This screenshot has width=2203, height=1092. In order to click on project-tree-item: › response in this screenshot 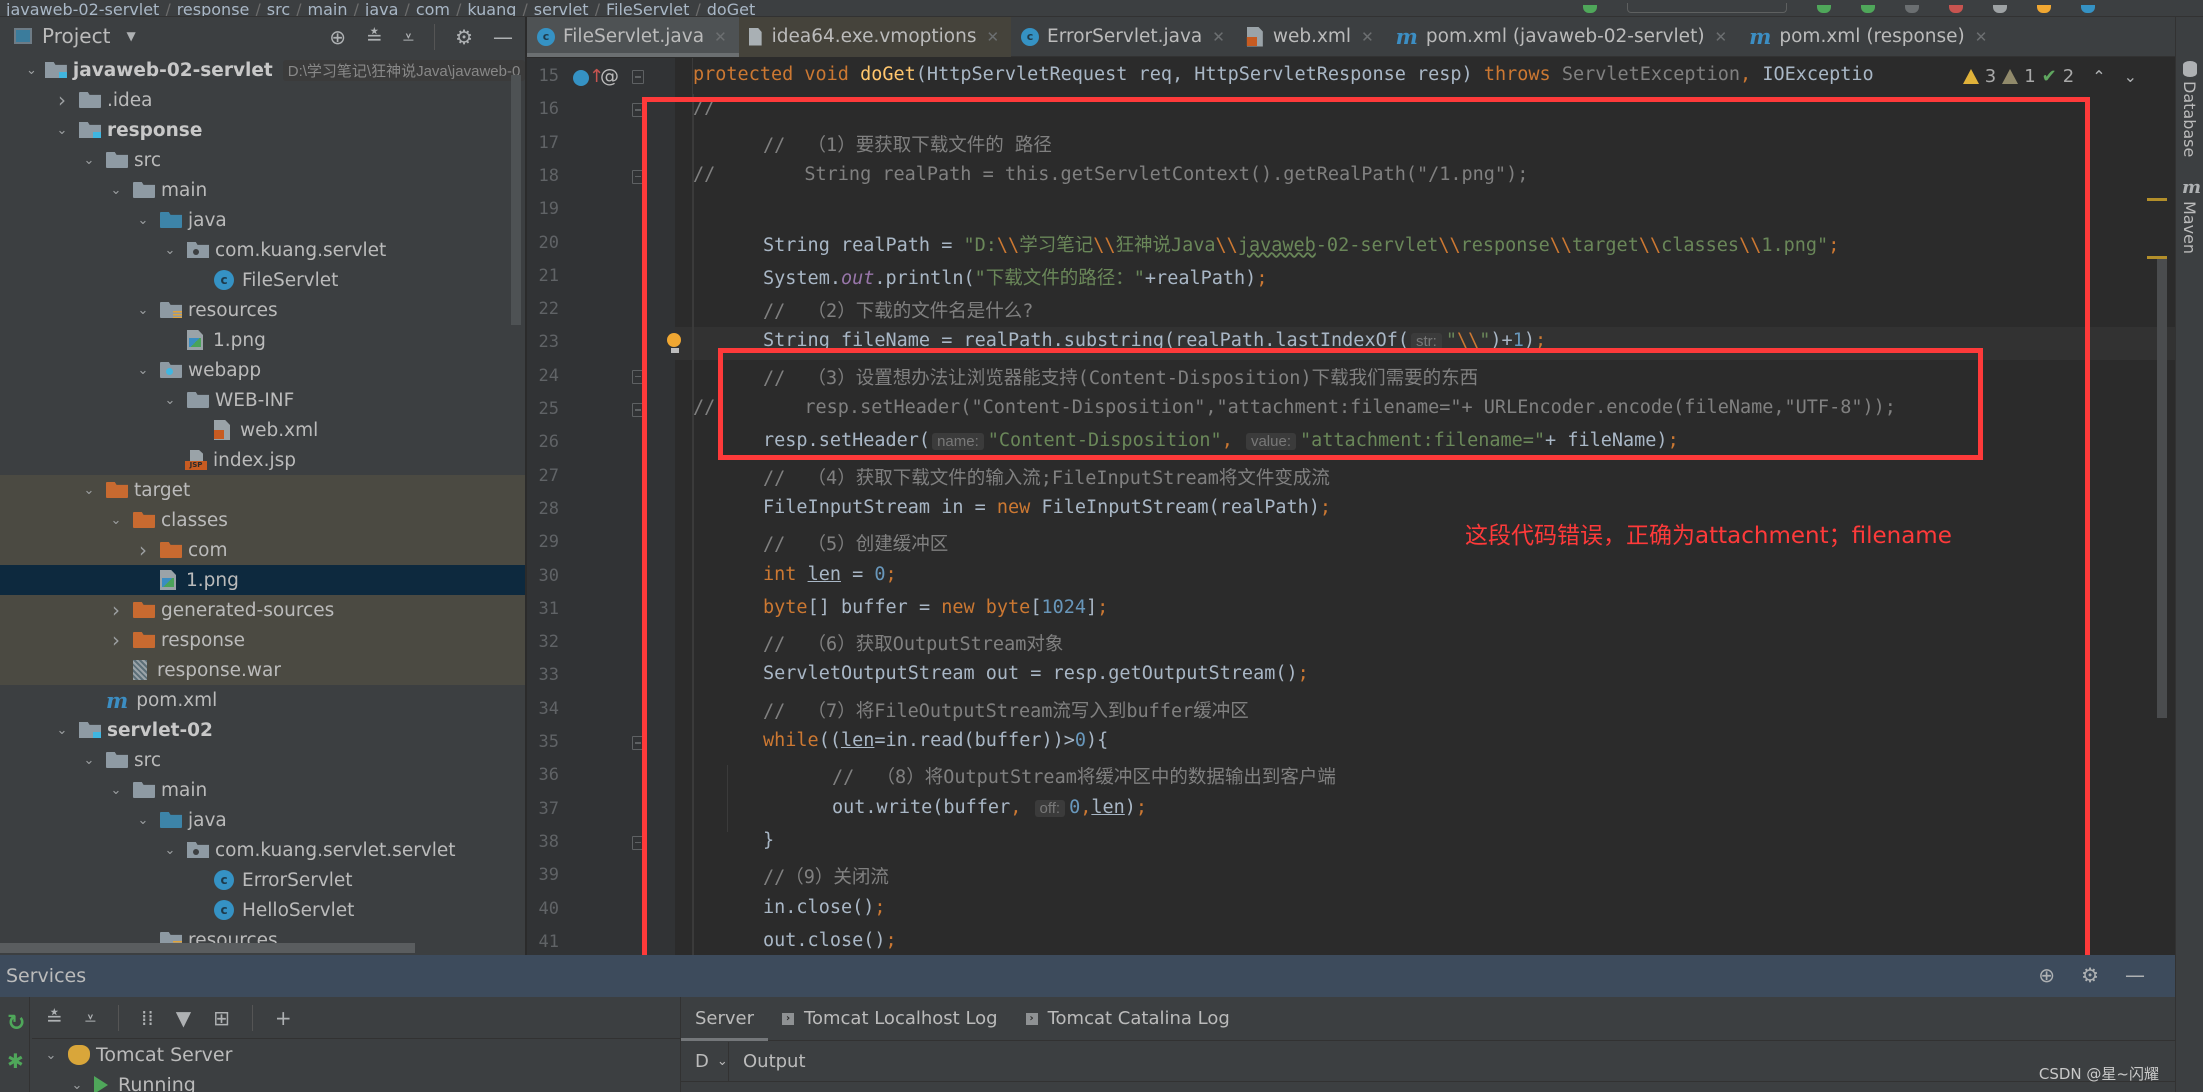, I will do `click(262, 640)`.